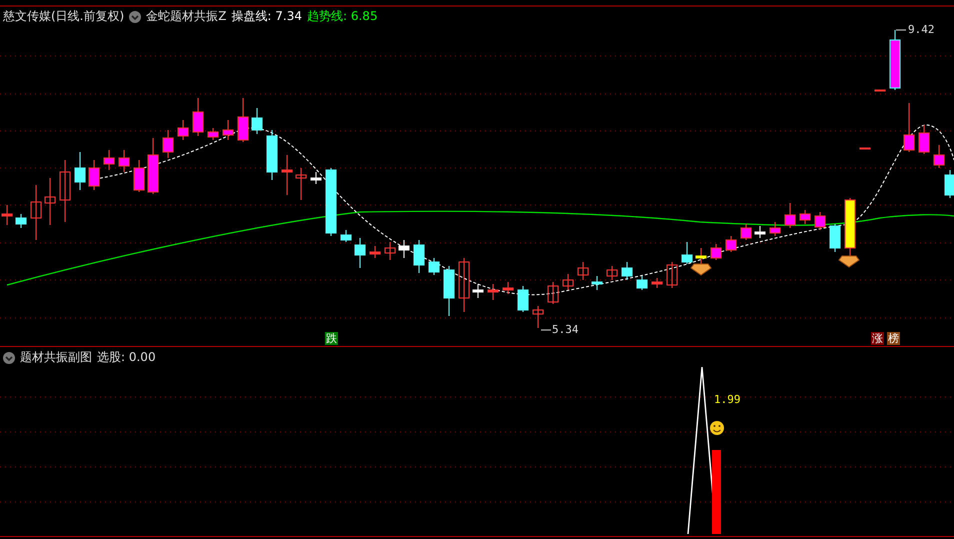  I want to click on indicator-name: 金蛇题材共振Z, so click(186, 16).